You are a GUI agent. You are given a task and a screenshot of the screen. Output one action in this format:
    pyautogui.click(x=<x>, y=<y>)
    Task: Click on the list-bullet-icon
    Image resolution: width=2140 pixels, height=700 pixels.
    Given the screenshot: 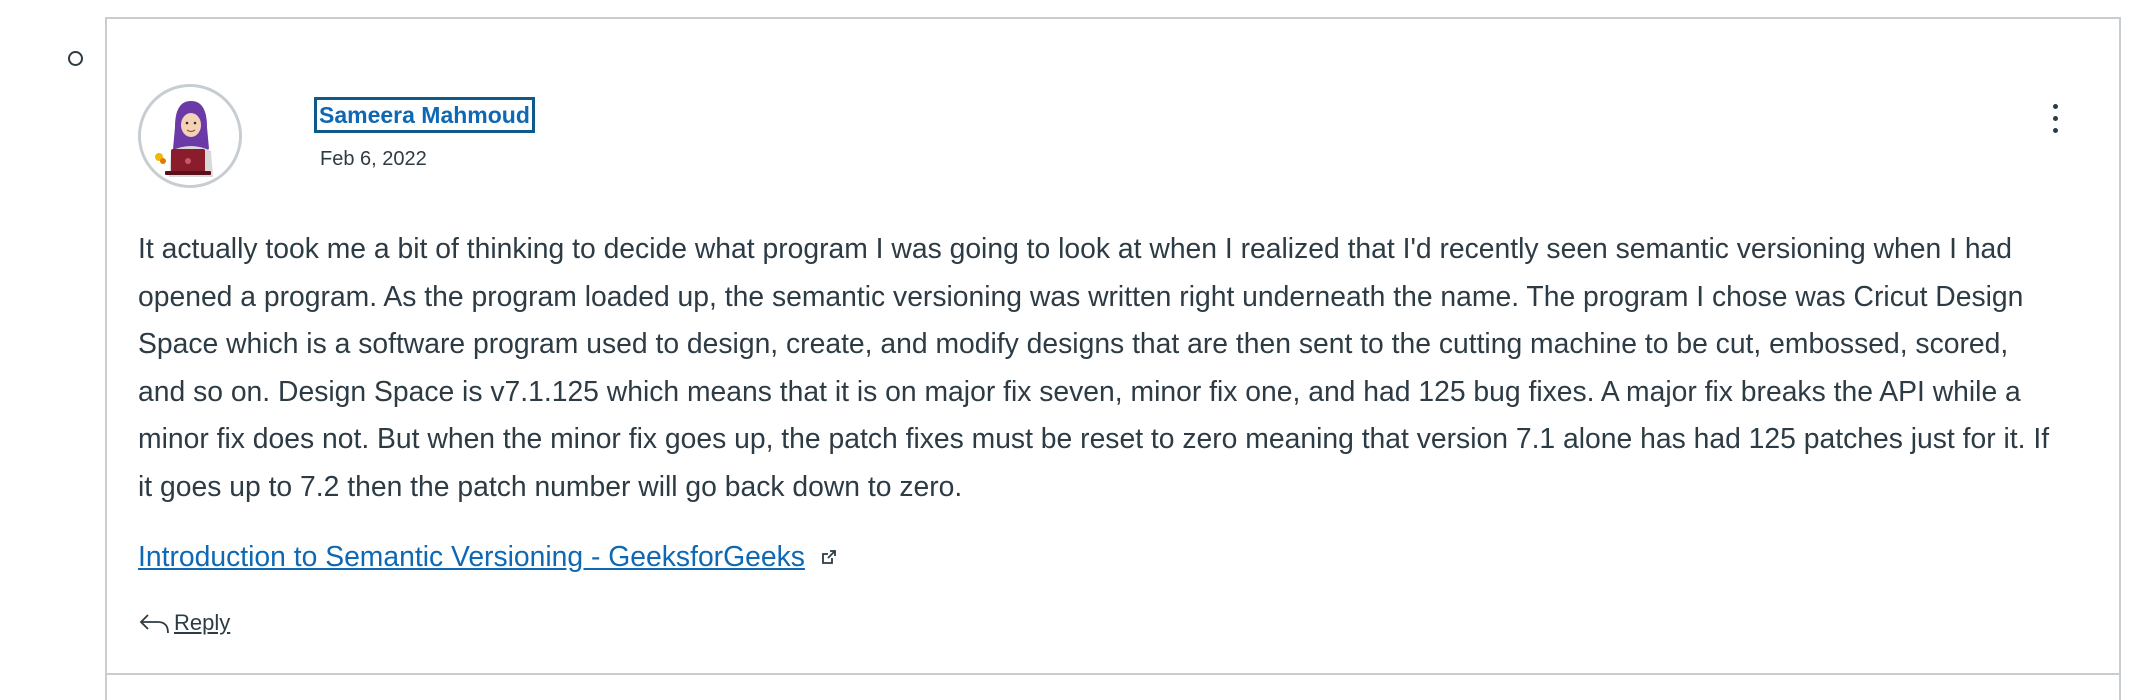 What is the action you would take?
    pyautogui.click(x=75, y=58)
    